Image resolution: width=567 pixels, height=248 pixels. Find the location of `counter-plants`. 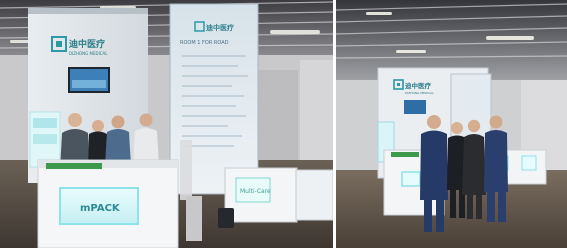

counter-plants is located at coordinates (74, 166).